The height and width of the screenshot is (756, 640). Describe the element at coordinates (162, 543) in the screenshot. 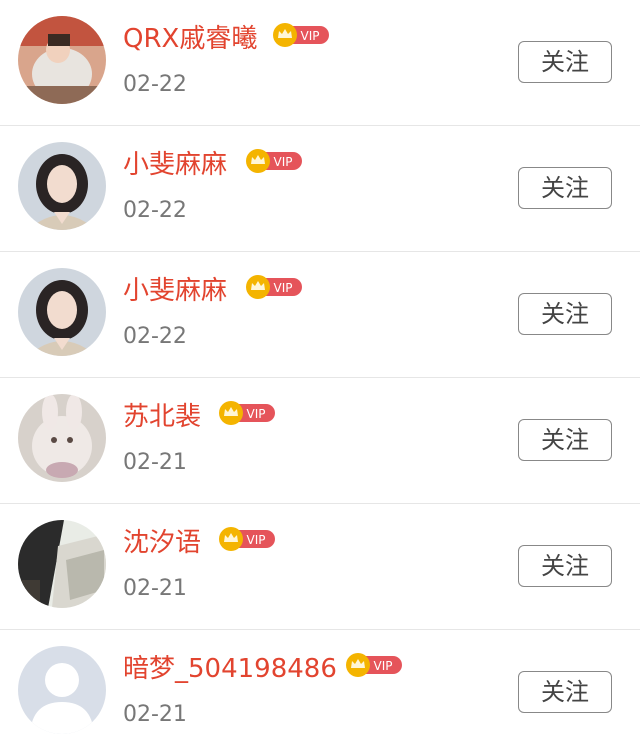

I see `user-name: 沈汐语` at that location.